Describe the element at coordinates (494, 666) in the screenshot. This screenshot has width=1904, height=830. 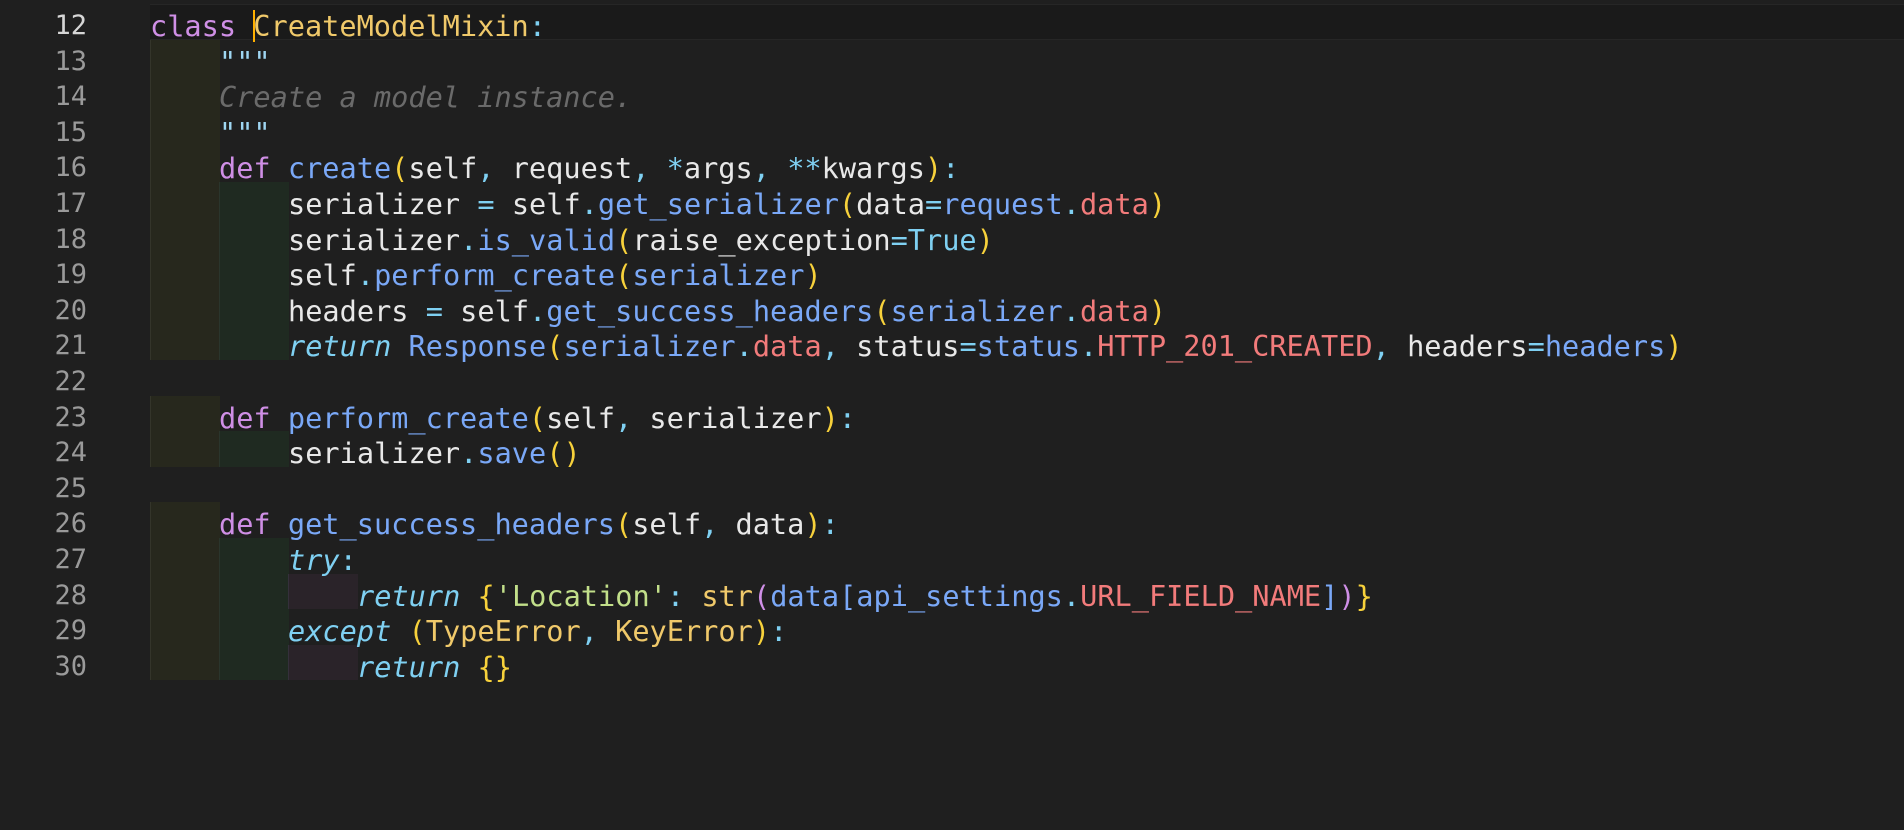
I see `code-token: {}` at that location.